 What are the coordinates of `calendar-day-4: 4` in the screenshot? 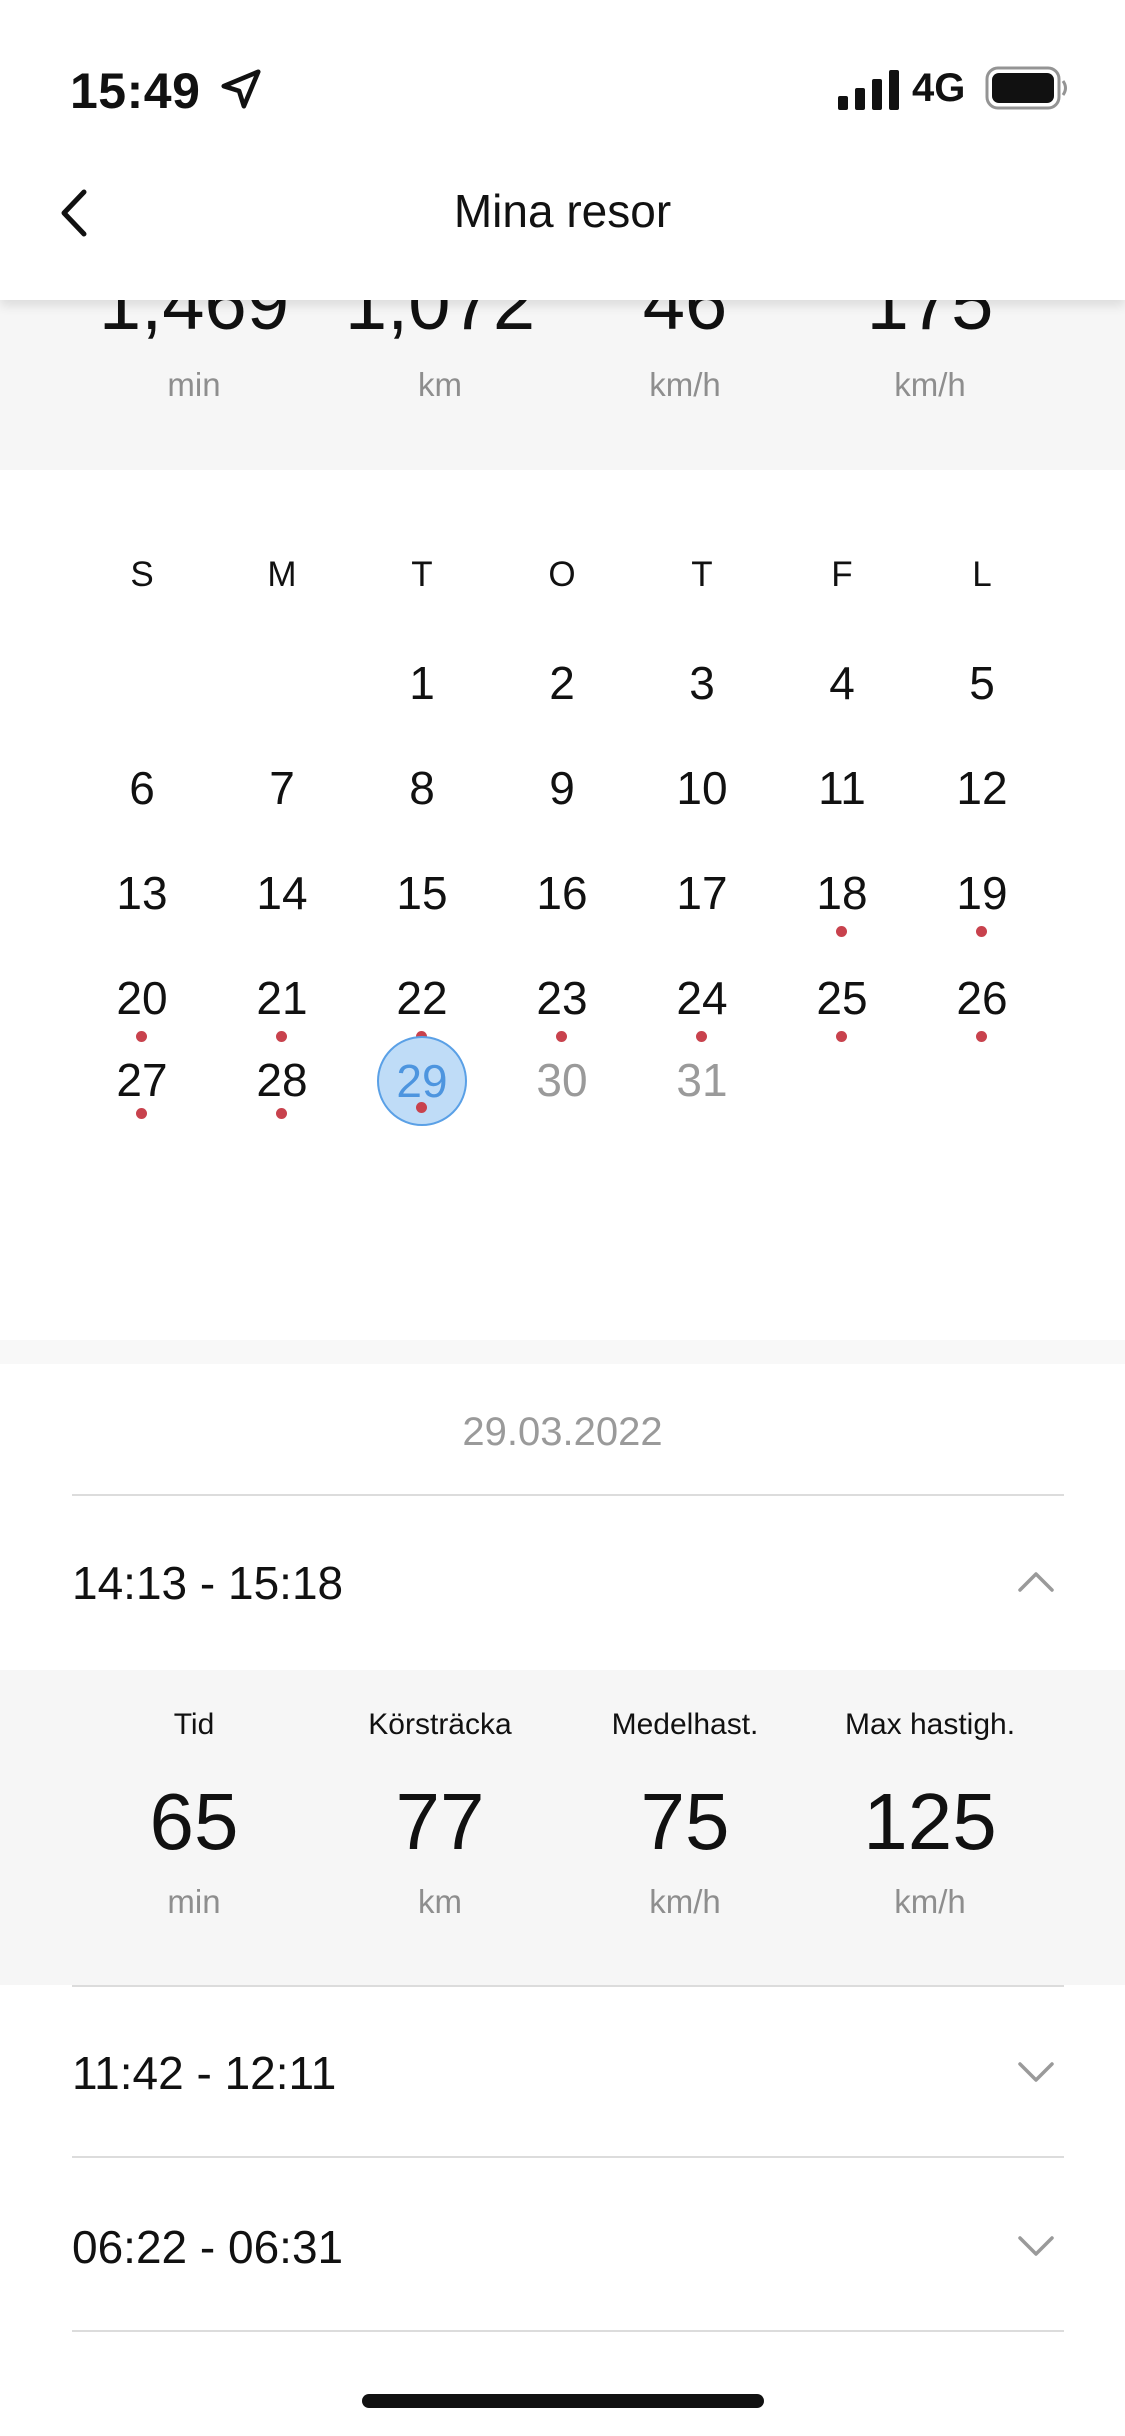 It's located at (842, 683).